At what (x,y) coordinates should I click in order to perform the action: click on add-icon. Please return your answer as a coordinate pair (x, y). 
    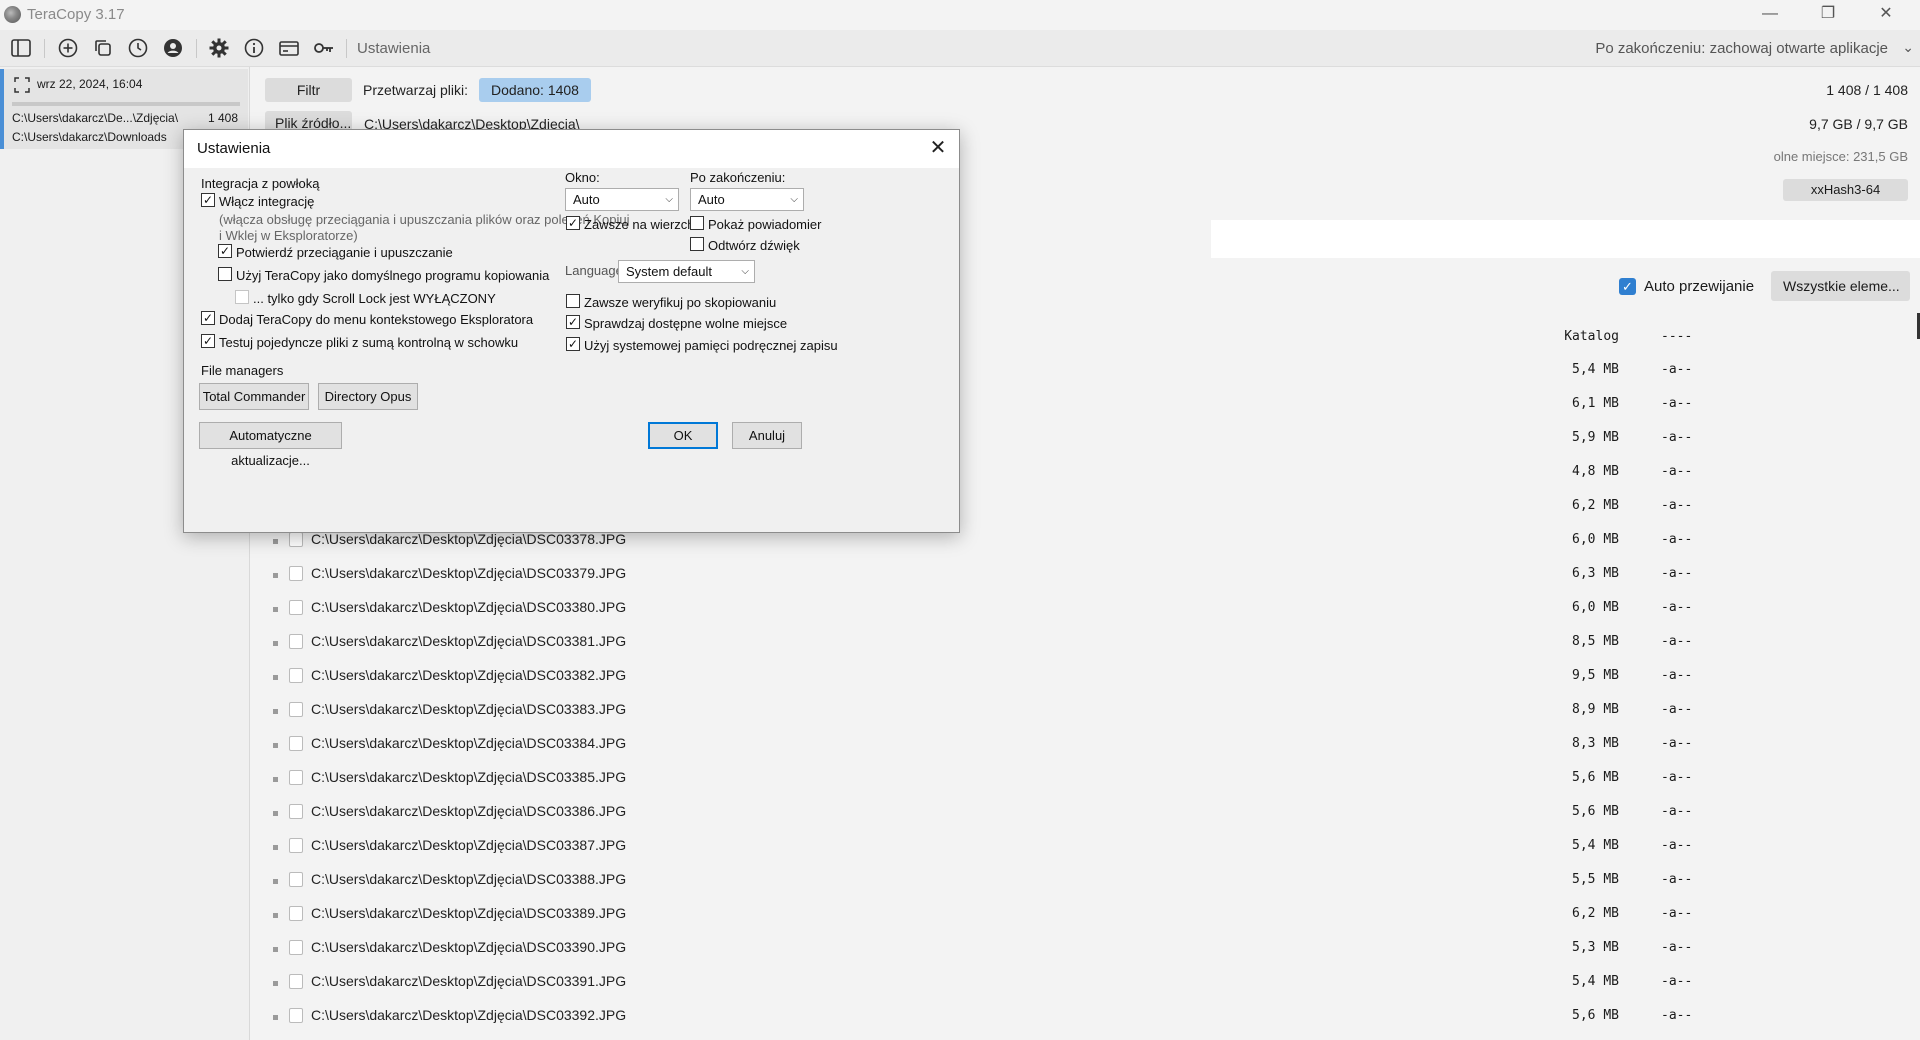
    Looking at the image, I should click on (68, 48).